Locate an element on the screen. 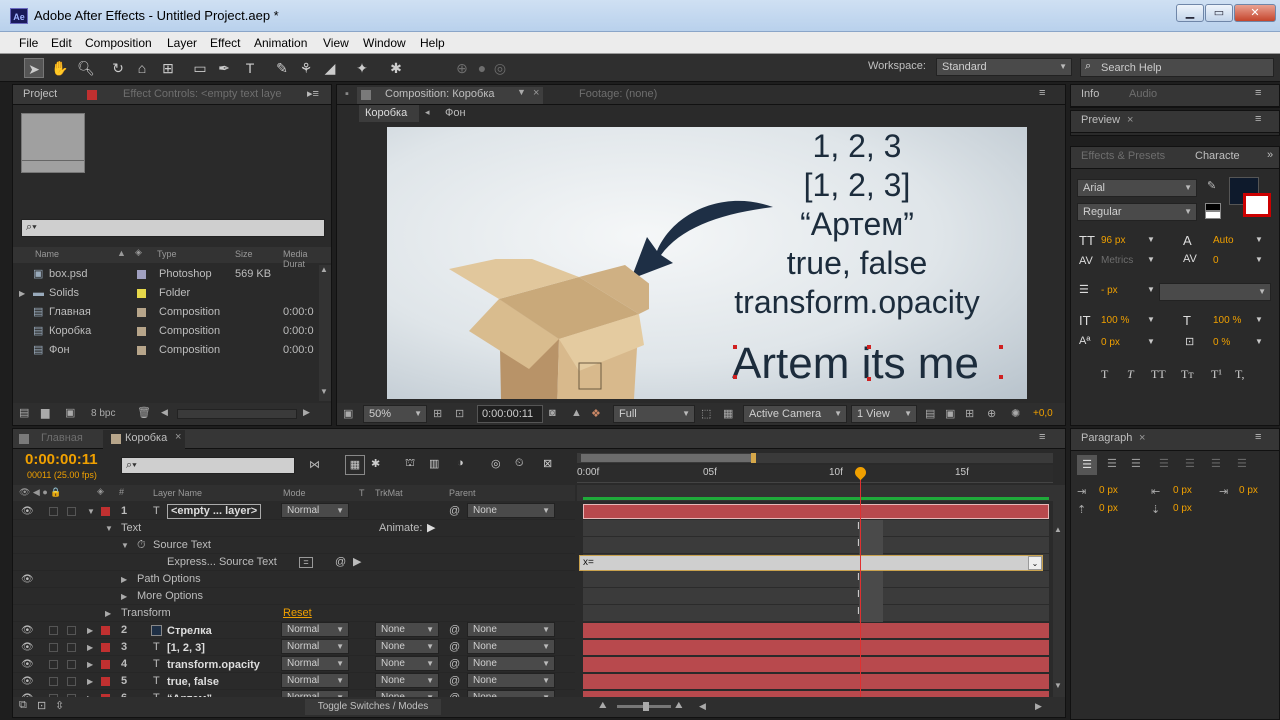 The width and height of the screenshot is (1280, 720). comp-dropdown-icon: ▼ is located at coordinates (521, 92).